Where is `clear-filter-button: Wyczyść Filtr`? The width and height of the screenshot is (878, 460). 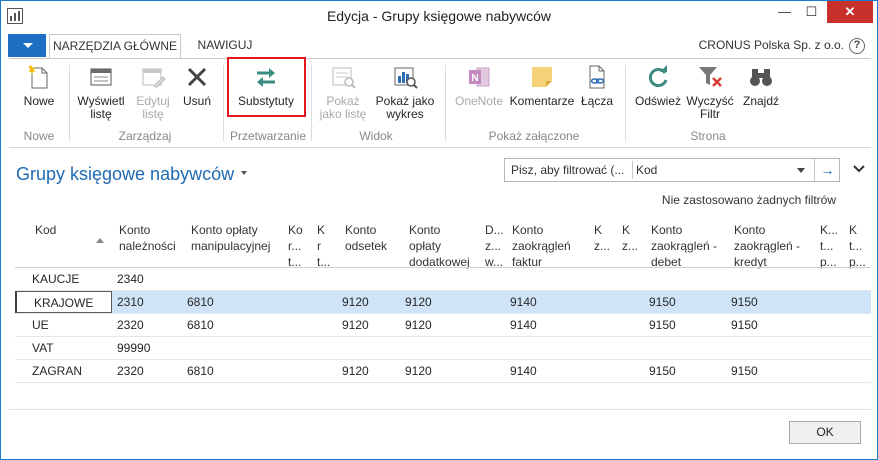
clear-filter-button: Wyczyść Filtr is located at coordinates (710, 92).